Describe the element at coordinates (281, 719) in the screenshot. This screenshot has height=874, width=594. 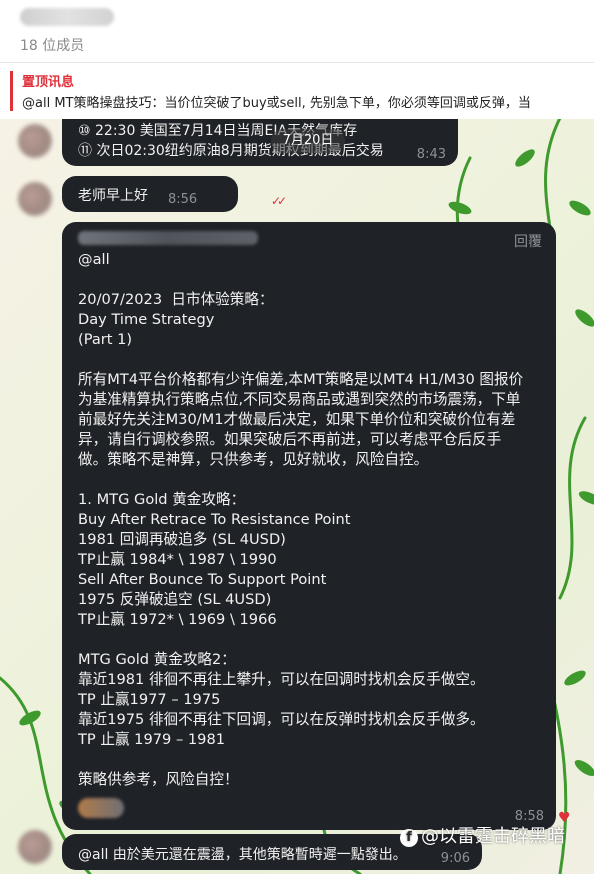
I see `strategy-line: 靠近1975 徘徊不再往下回调，可以在反弹时找机会反手做多。` at that location.